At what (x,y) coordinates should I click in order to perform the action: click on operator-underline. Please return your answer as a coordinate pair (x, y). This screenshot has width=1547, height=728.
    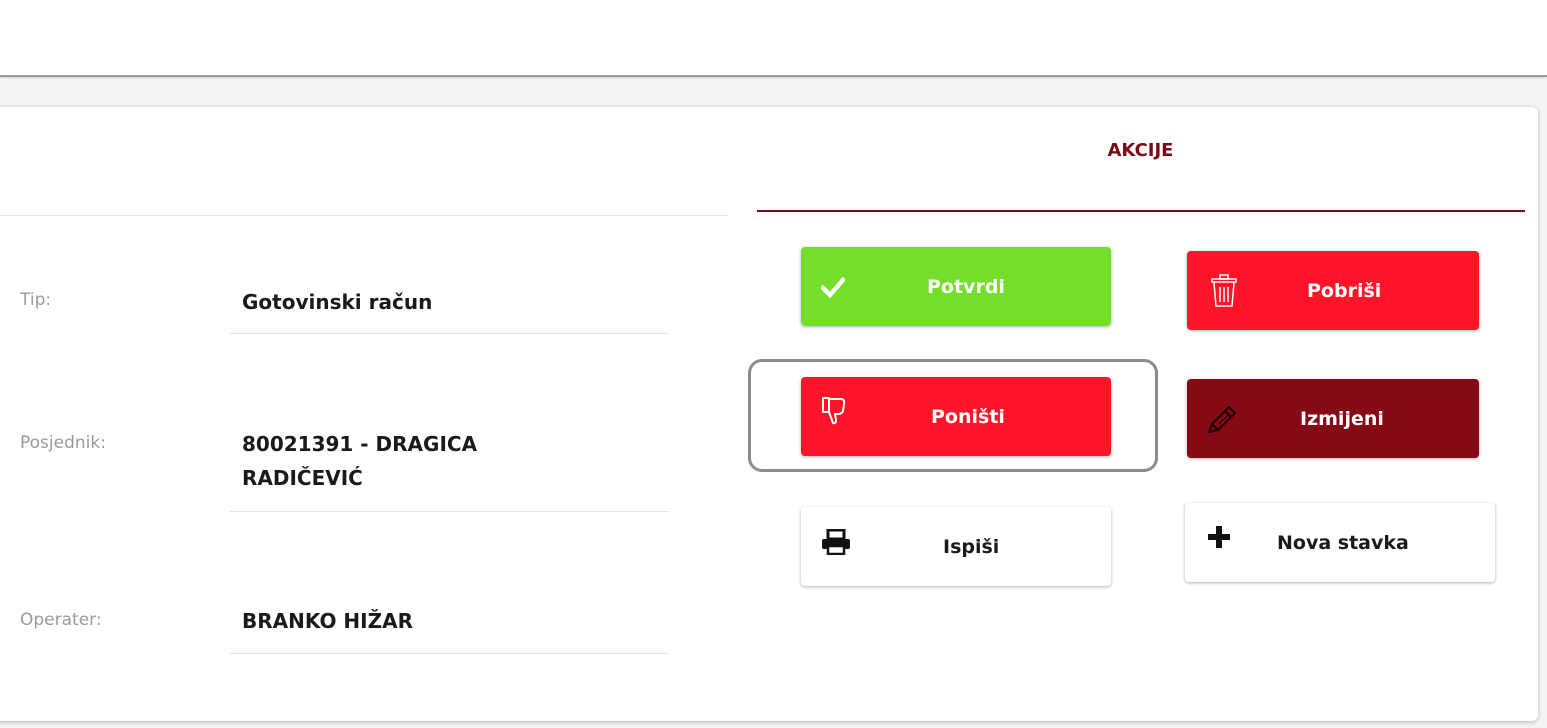
    Looking at the image, I should click on (449, 653).